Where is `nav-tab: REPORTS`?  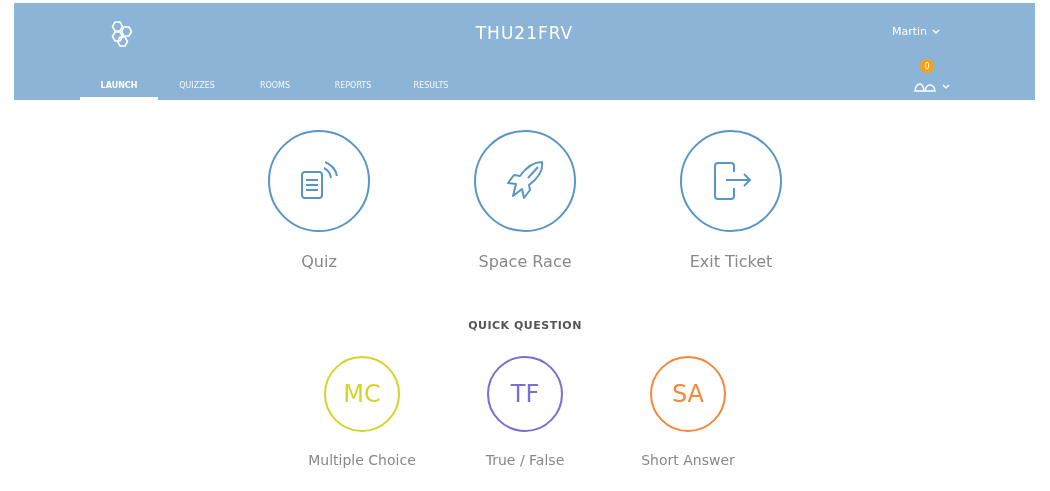
nav-tab: REPORTS is located at coordinates (353, 82).